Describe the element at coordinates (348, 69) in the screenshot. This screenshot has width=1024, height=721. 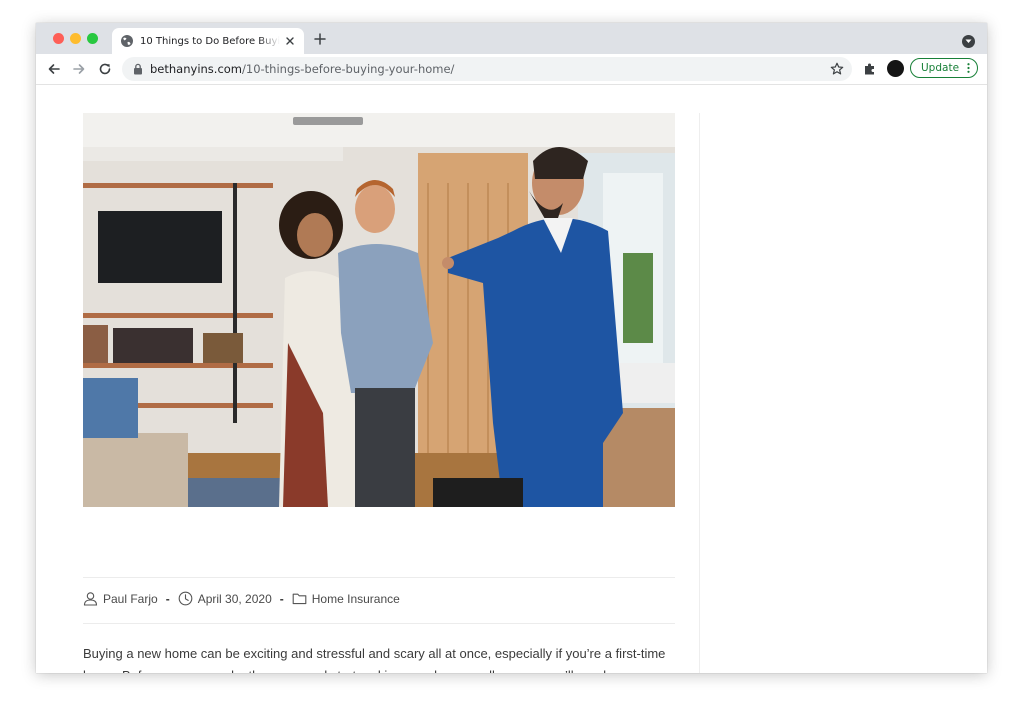
I see `url-path: /10-things-before-buying-your-home/` at that location.